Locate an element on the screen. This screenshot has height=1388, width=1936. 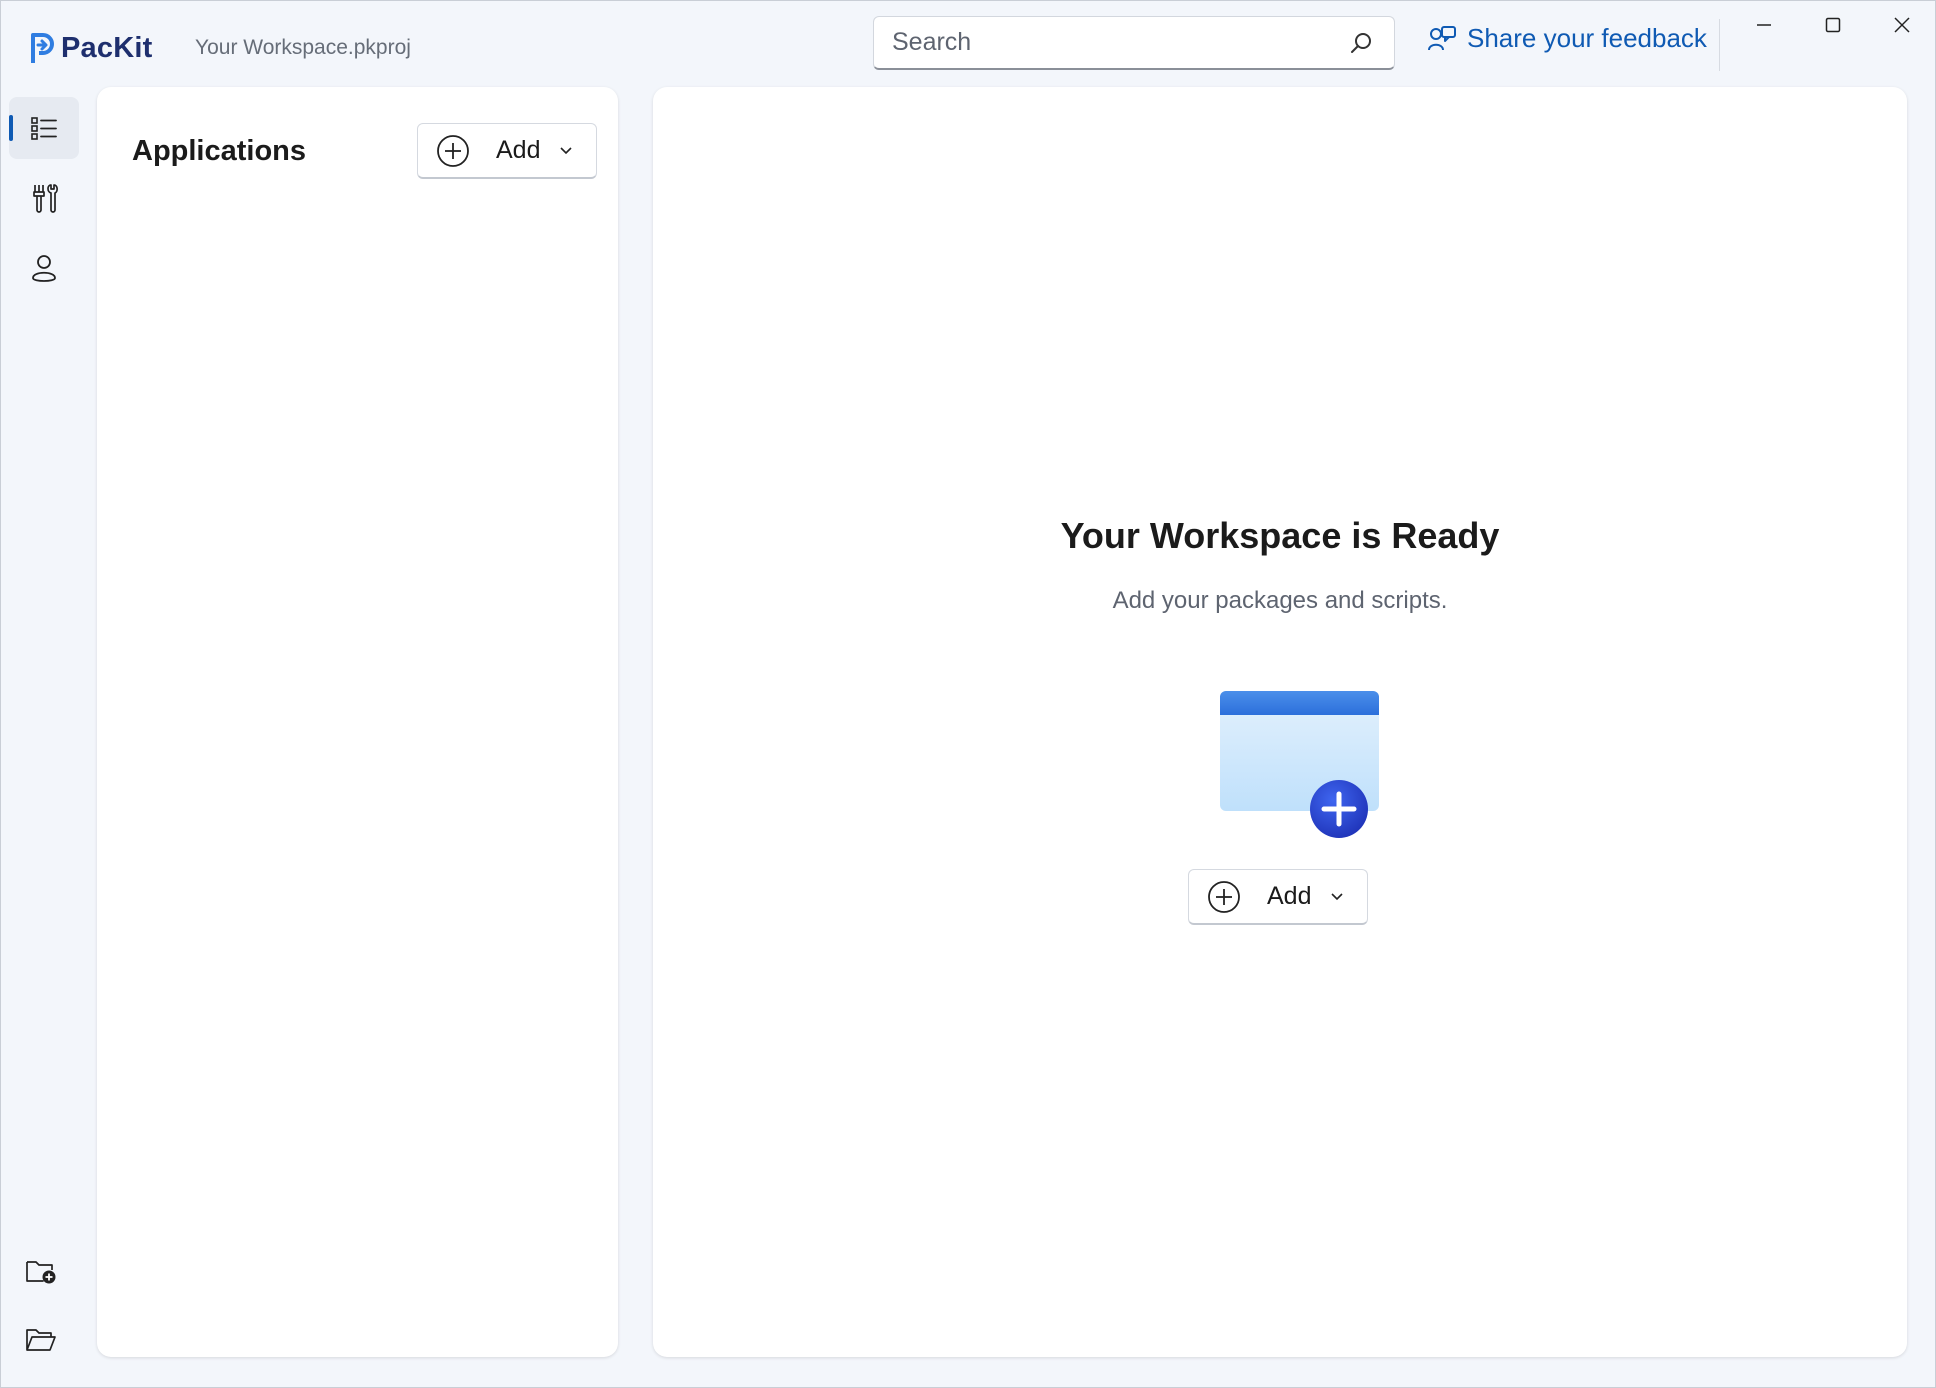
tools-icon is located at coordinates (45, 198).